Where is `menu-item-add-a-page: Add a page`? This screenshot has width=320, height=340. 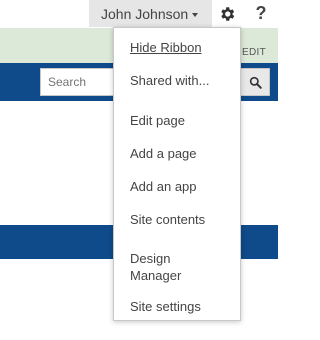 menu-item-add-a-page: Add a page is located at coordinates (183, 153).